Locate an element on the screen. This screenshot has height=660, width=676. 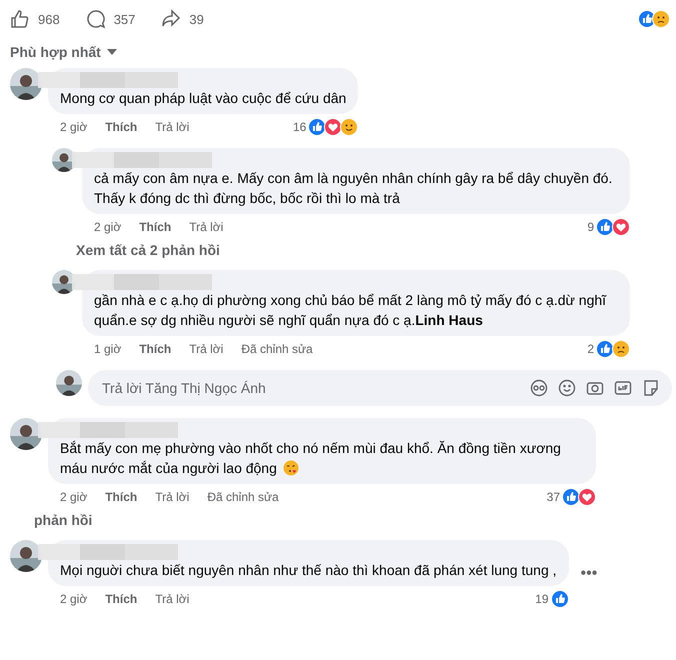
comment-text: Bắt mấy con mẹ phường vào nhốt cho nó nếm mùi đau khổ. Ăn đồng tiền xương máu nước mắt của người lao động is located at coordinates (311, 458).